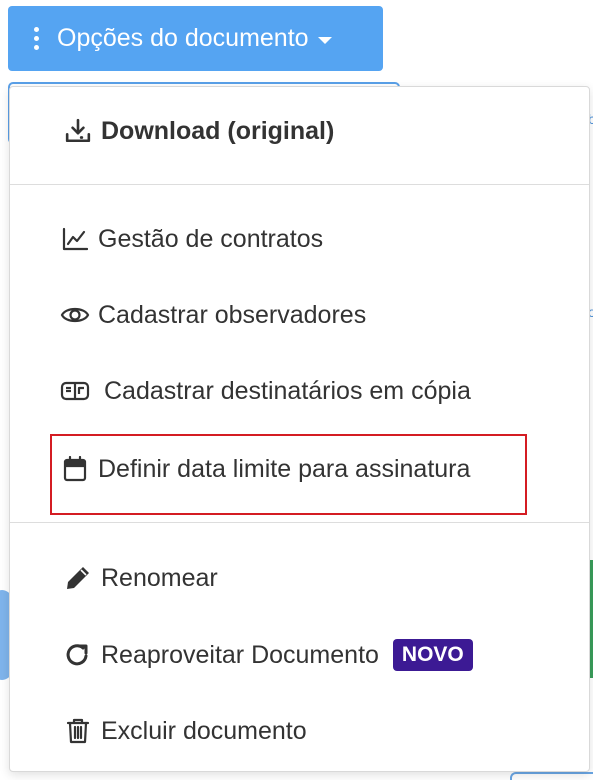  Describe the element at coordinates (299, 578) in the screenshot. I see `menu-item-rename: Renomear` at that location.